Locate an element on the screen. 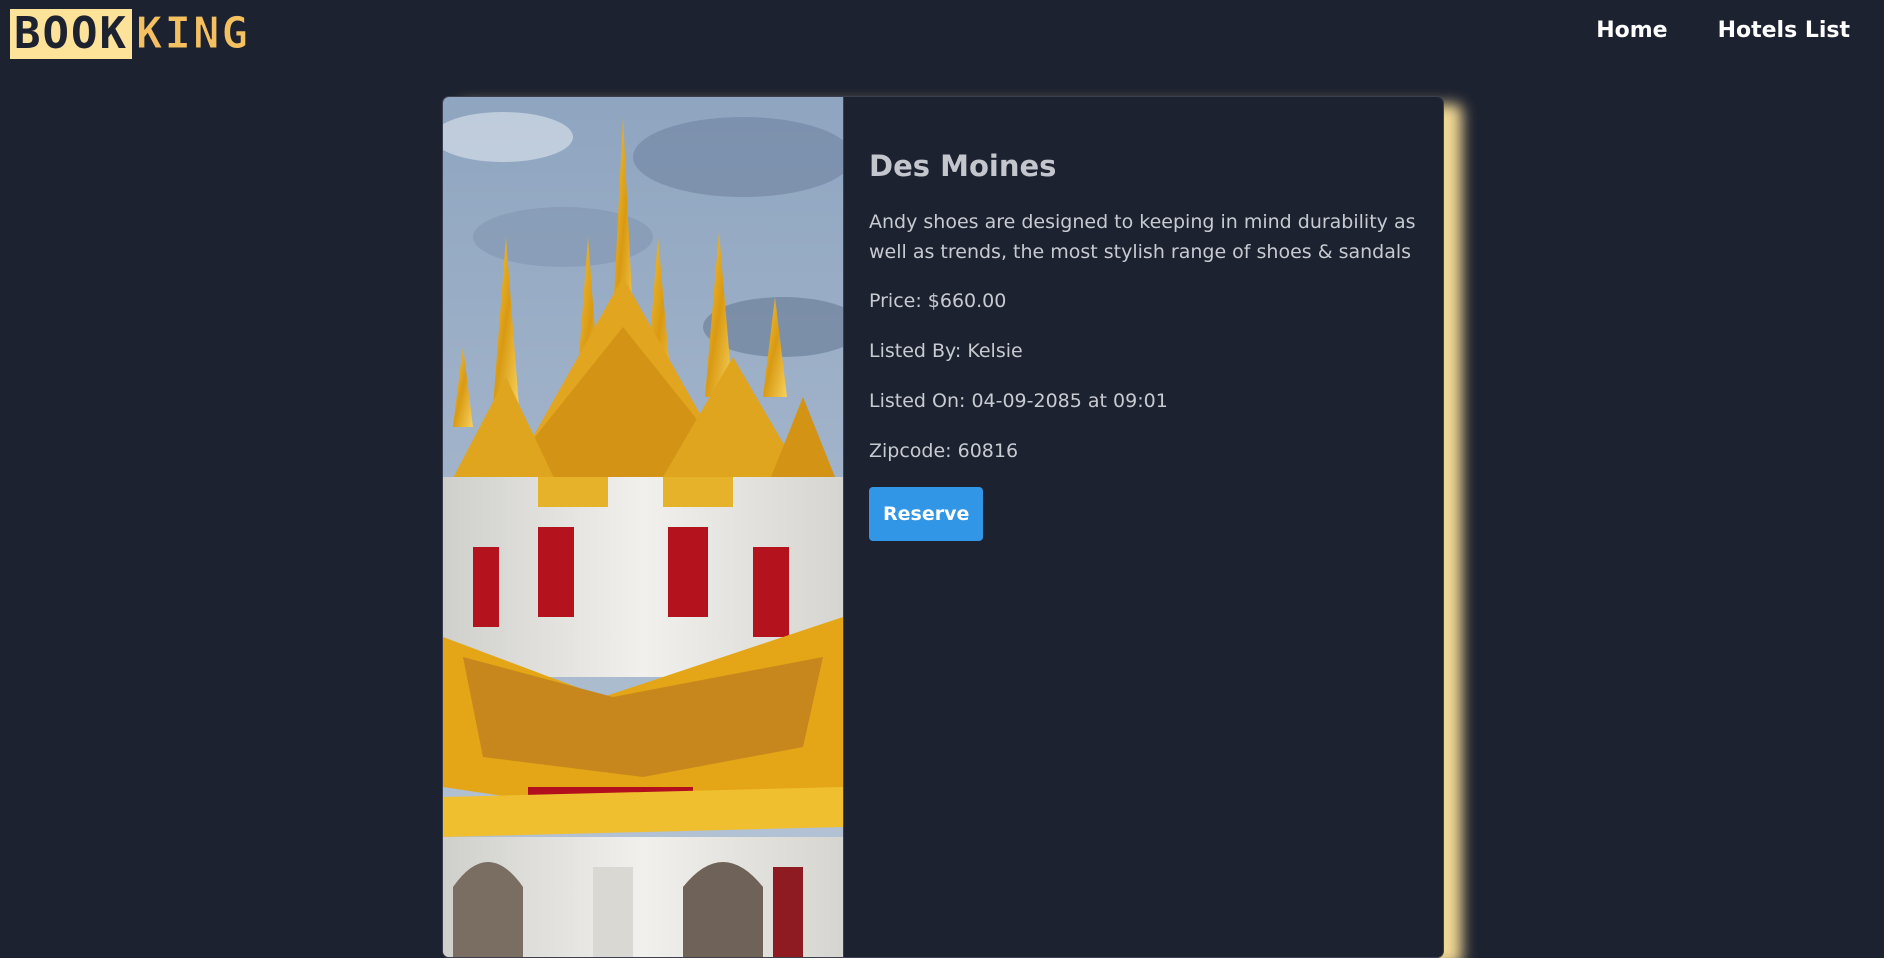  hotel-listed-on: Listed On: 04-09-2085 at 09:01 is located at coordinates (1018, 401).